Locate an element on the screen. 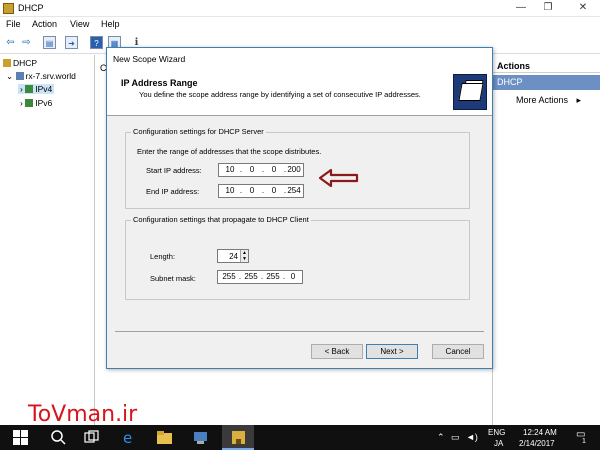  subnet-mask-input: 255 . 255 . 255 . 0 is located at coordinates (260, 277).